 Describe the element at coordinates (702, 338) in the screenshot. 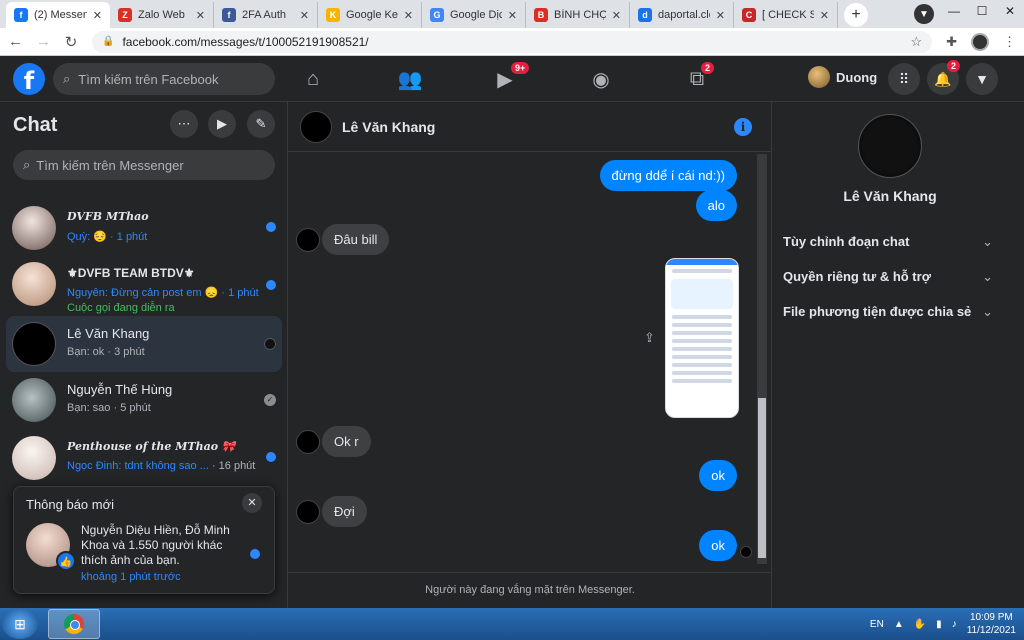

I see `image-attachment` at that location.